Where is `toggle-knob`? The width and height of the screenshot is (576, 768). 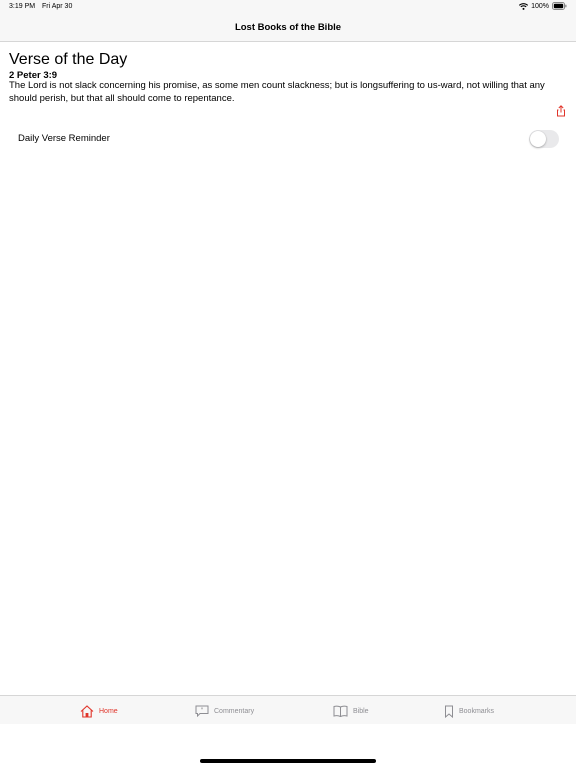 toggle-knob is located at coordinates (538, 139).